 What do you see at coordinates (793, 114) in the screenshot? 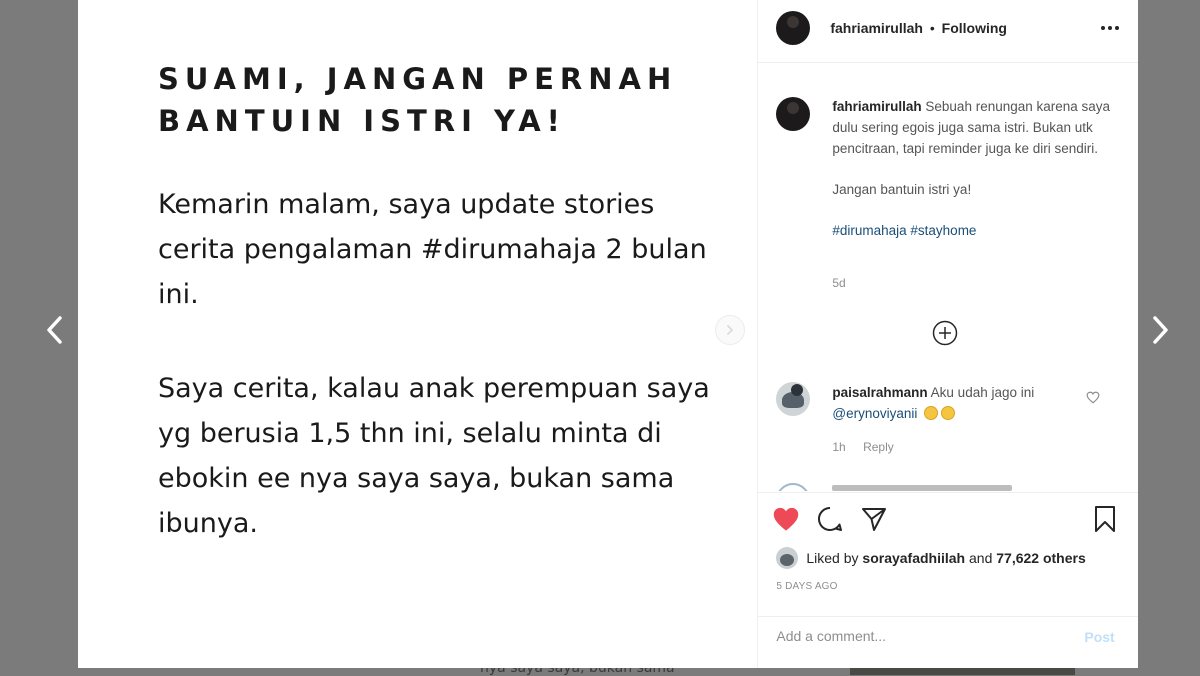
I see `caption-avatar` at bounding box center [793, 114].